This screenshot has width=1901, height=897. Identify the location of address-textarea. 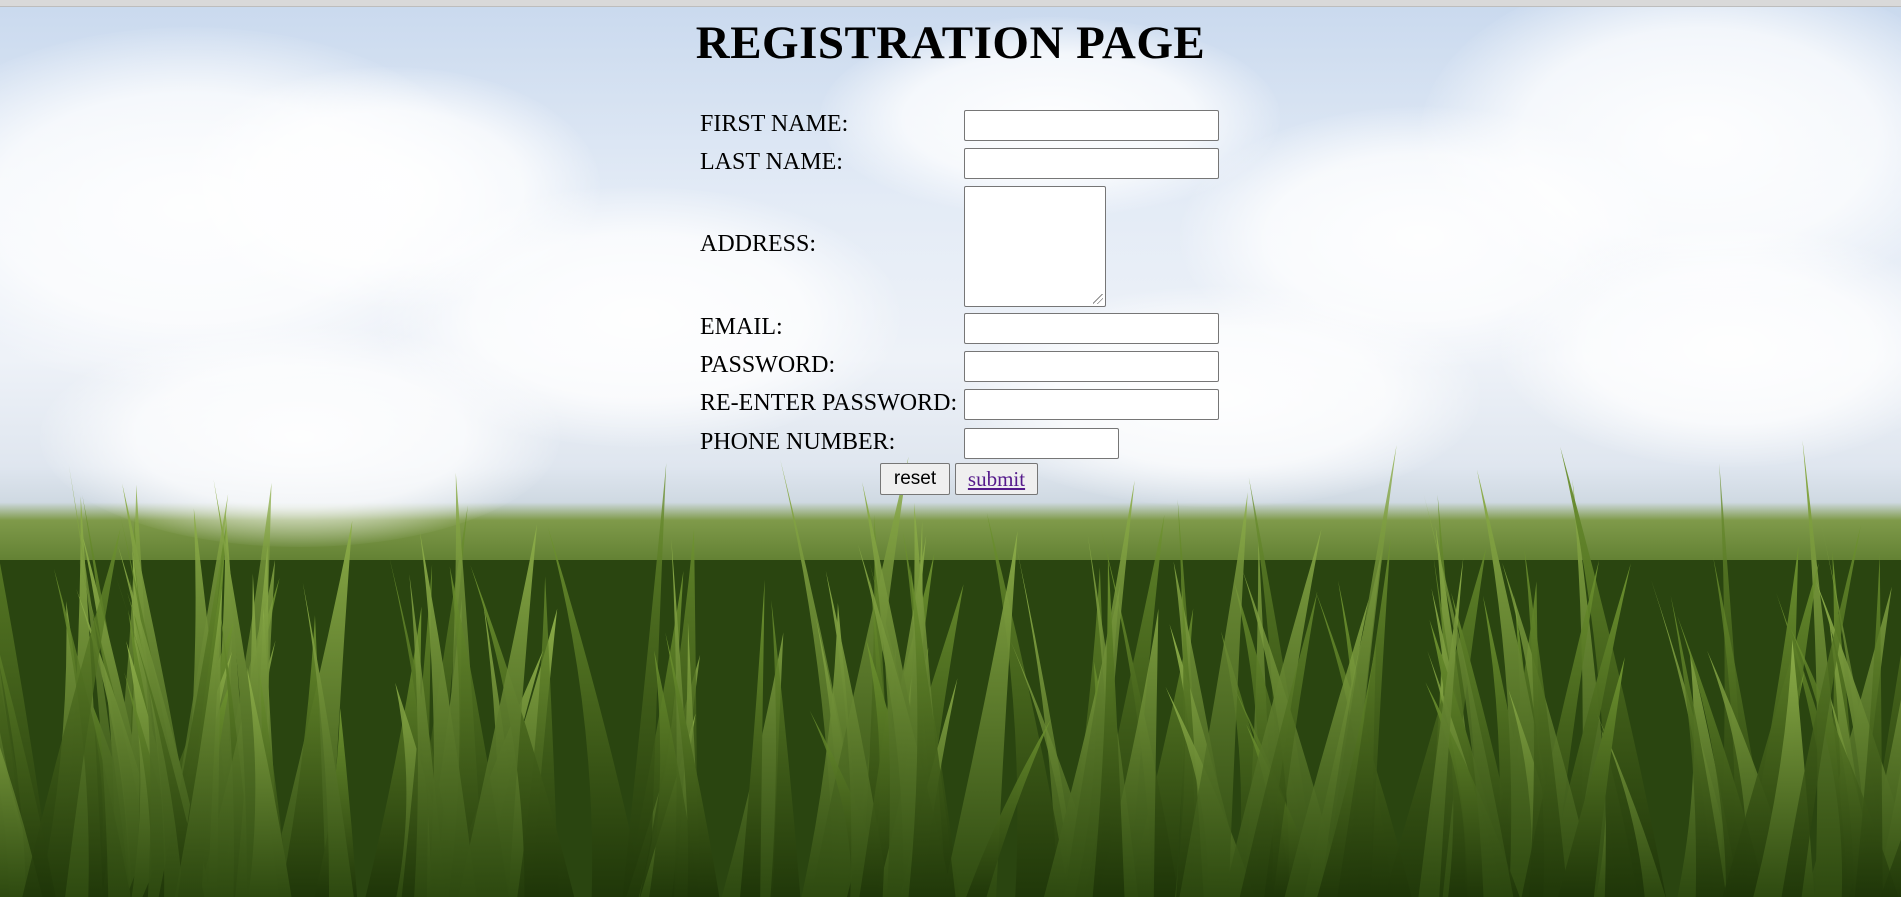
(1035, 246).